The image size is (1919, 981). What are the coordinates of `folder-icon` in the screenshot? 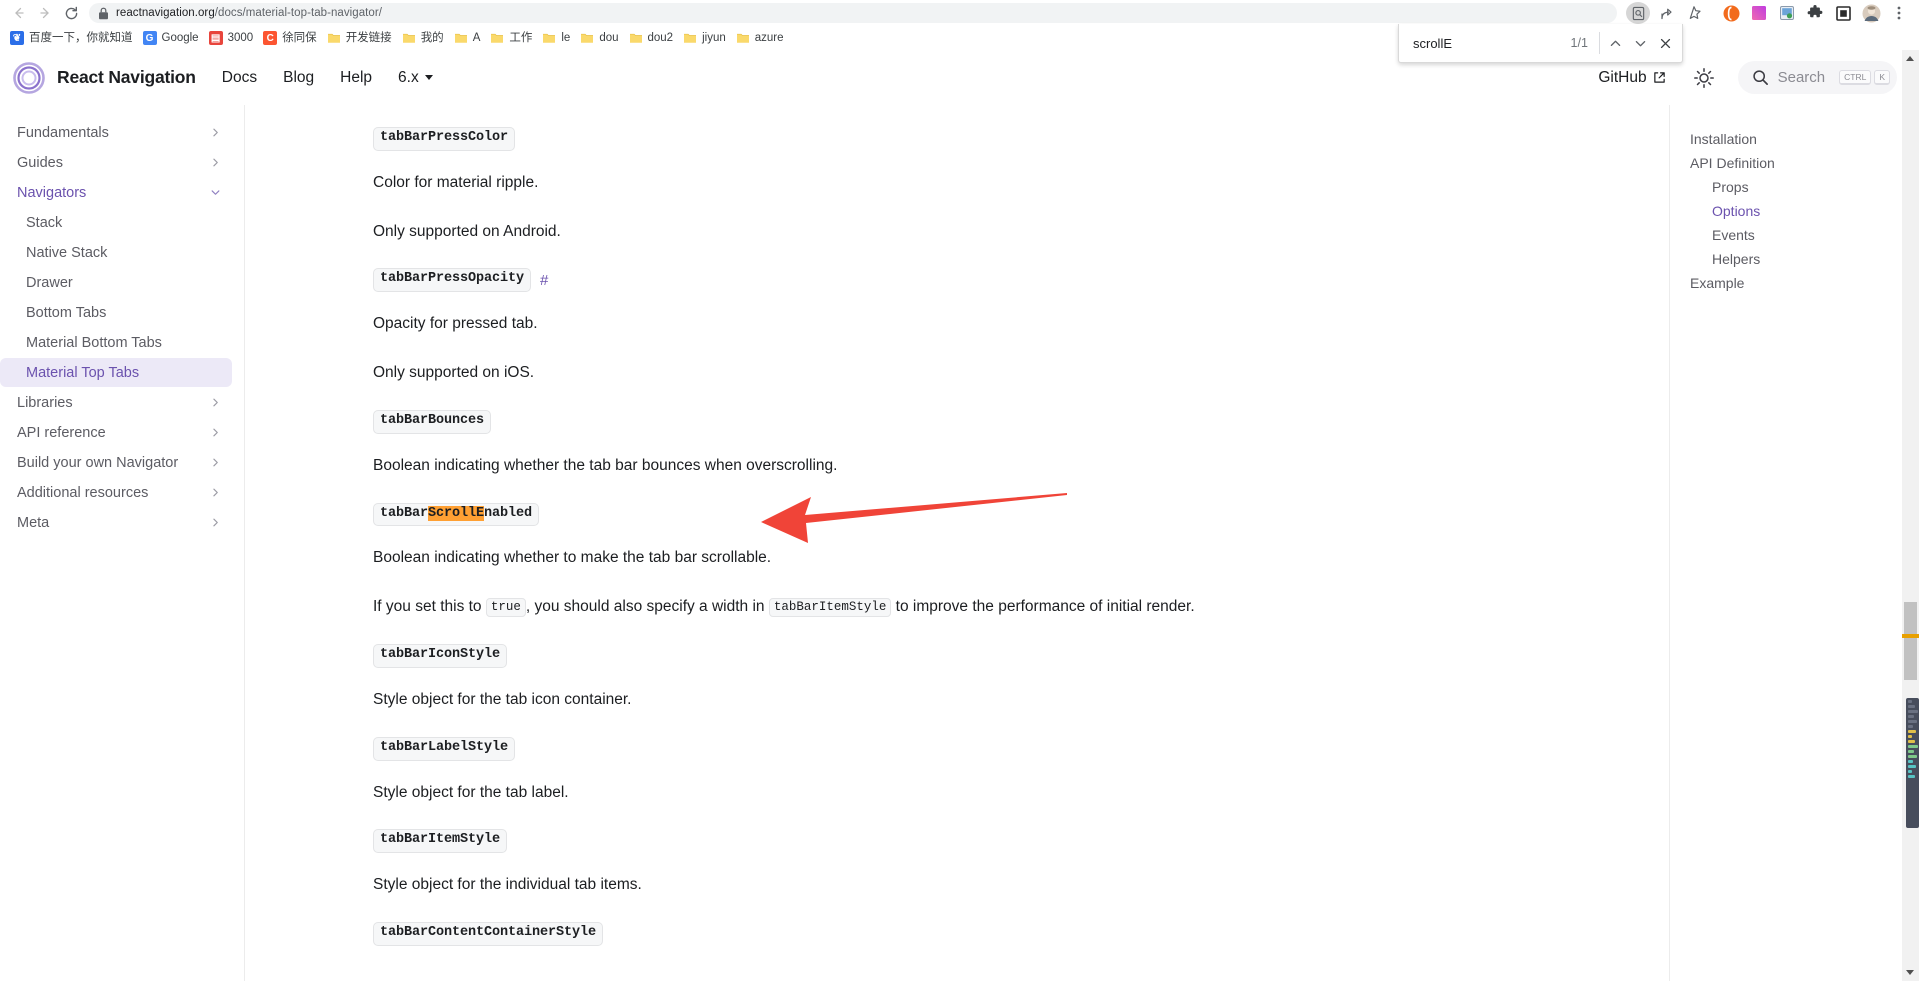 It's located at (409, 38).